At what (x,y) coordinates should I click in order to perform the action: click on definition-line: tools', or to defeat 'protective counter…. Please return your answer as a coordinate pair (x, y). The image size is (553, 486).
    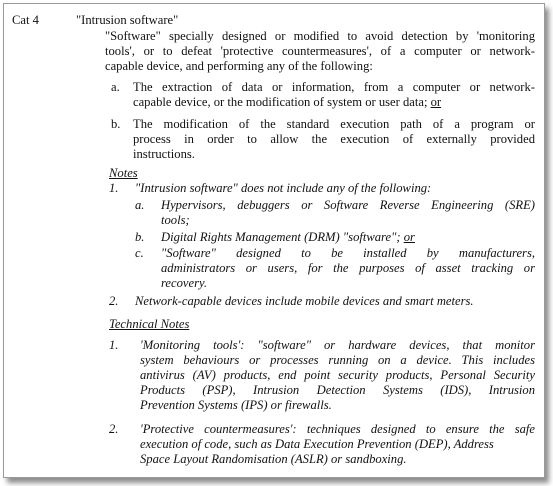
    Looking at the image, I should click on (320, 51).